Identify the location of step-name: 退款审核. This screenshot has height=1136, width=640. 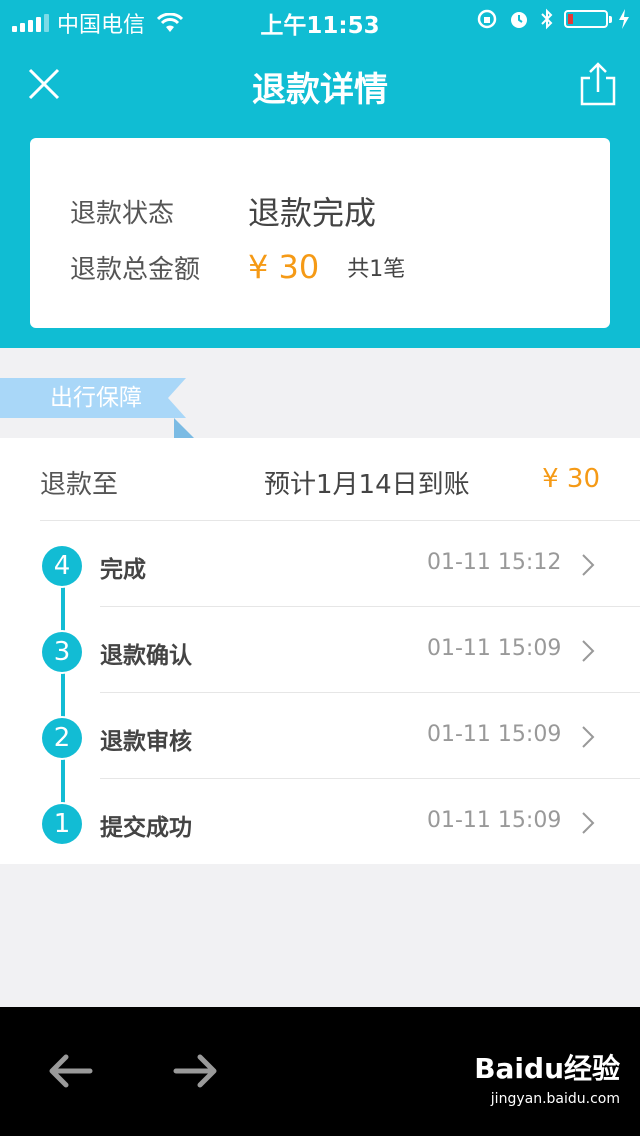
(146, 742).